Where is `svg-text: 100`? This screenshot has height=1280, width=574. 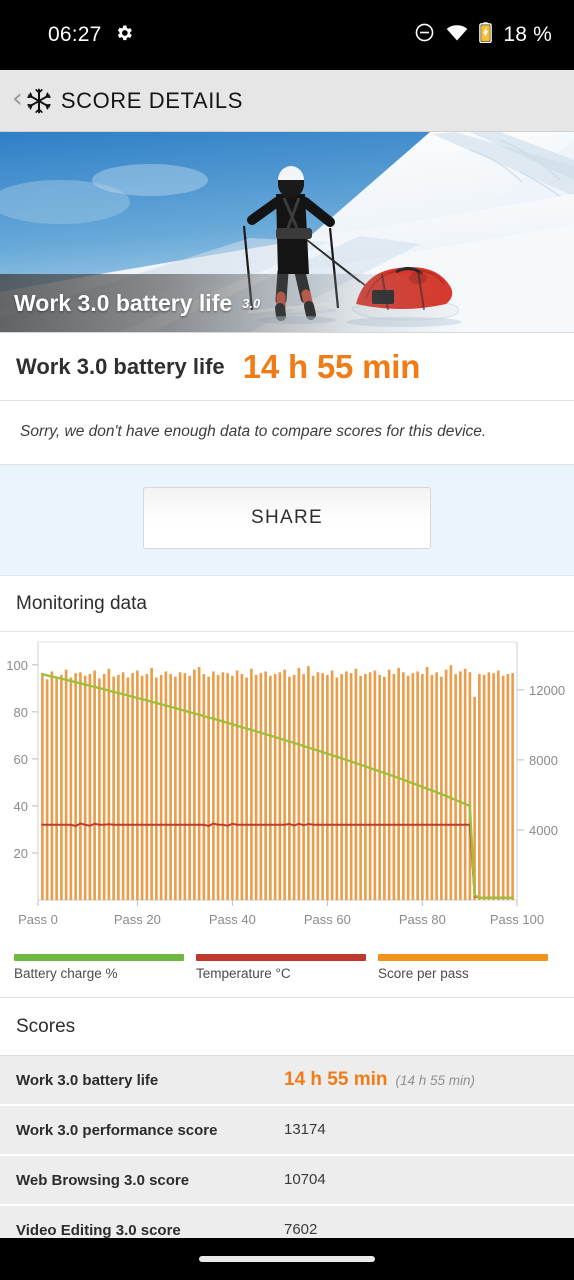
svg-text: 100 is located at coordinates (17, 665).